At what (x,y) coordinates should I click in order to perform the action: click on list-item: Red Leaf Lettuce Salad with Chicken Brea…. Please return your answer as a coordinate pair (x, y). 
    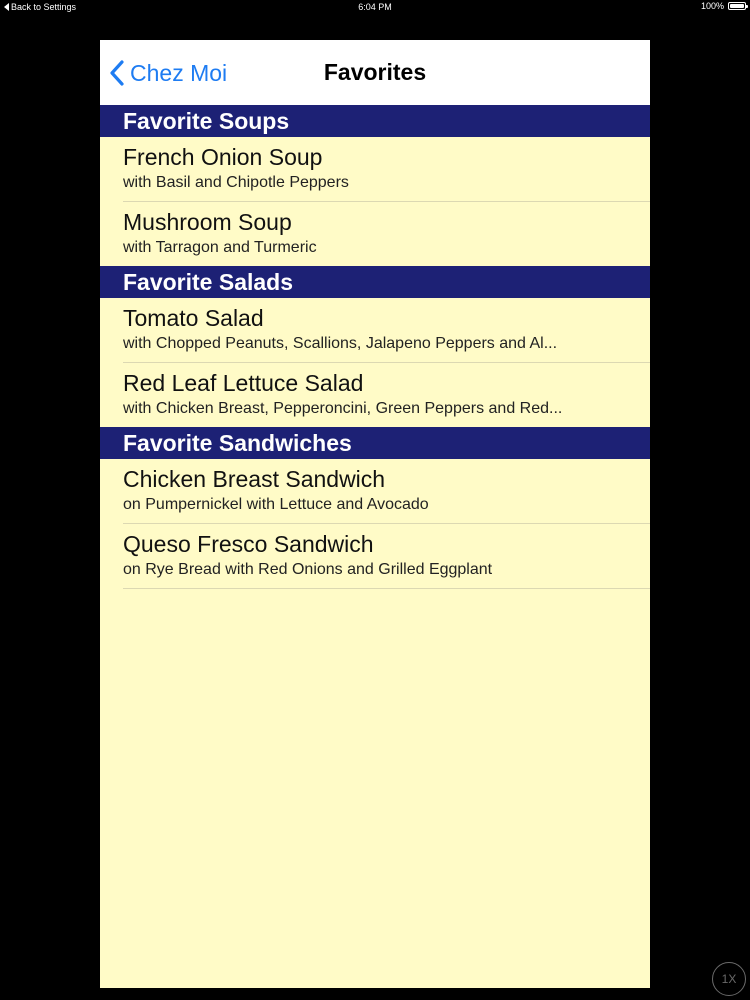
    Looking at the image, I should click on (375, 395).